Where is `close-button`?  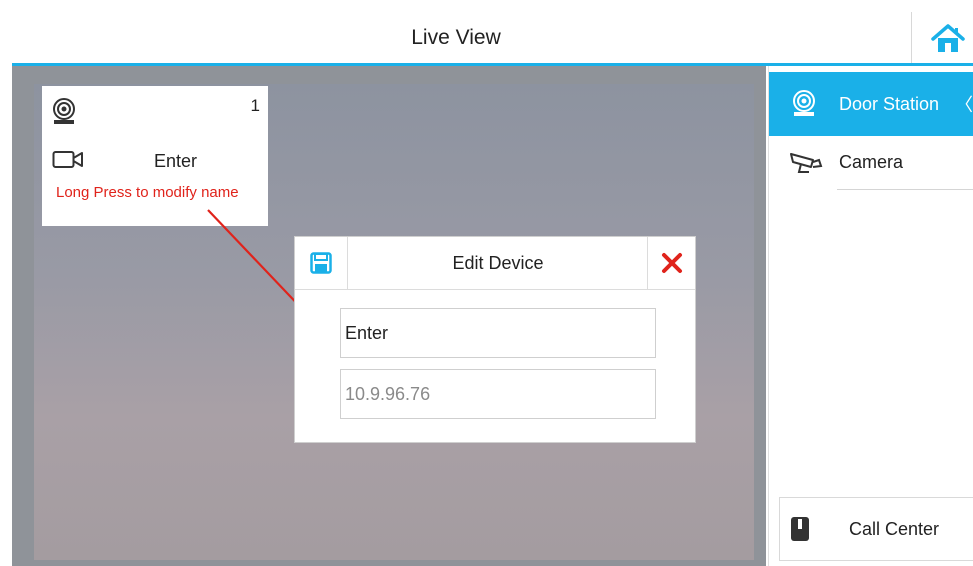
close-button is located at coordinates (671, 263).